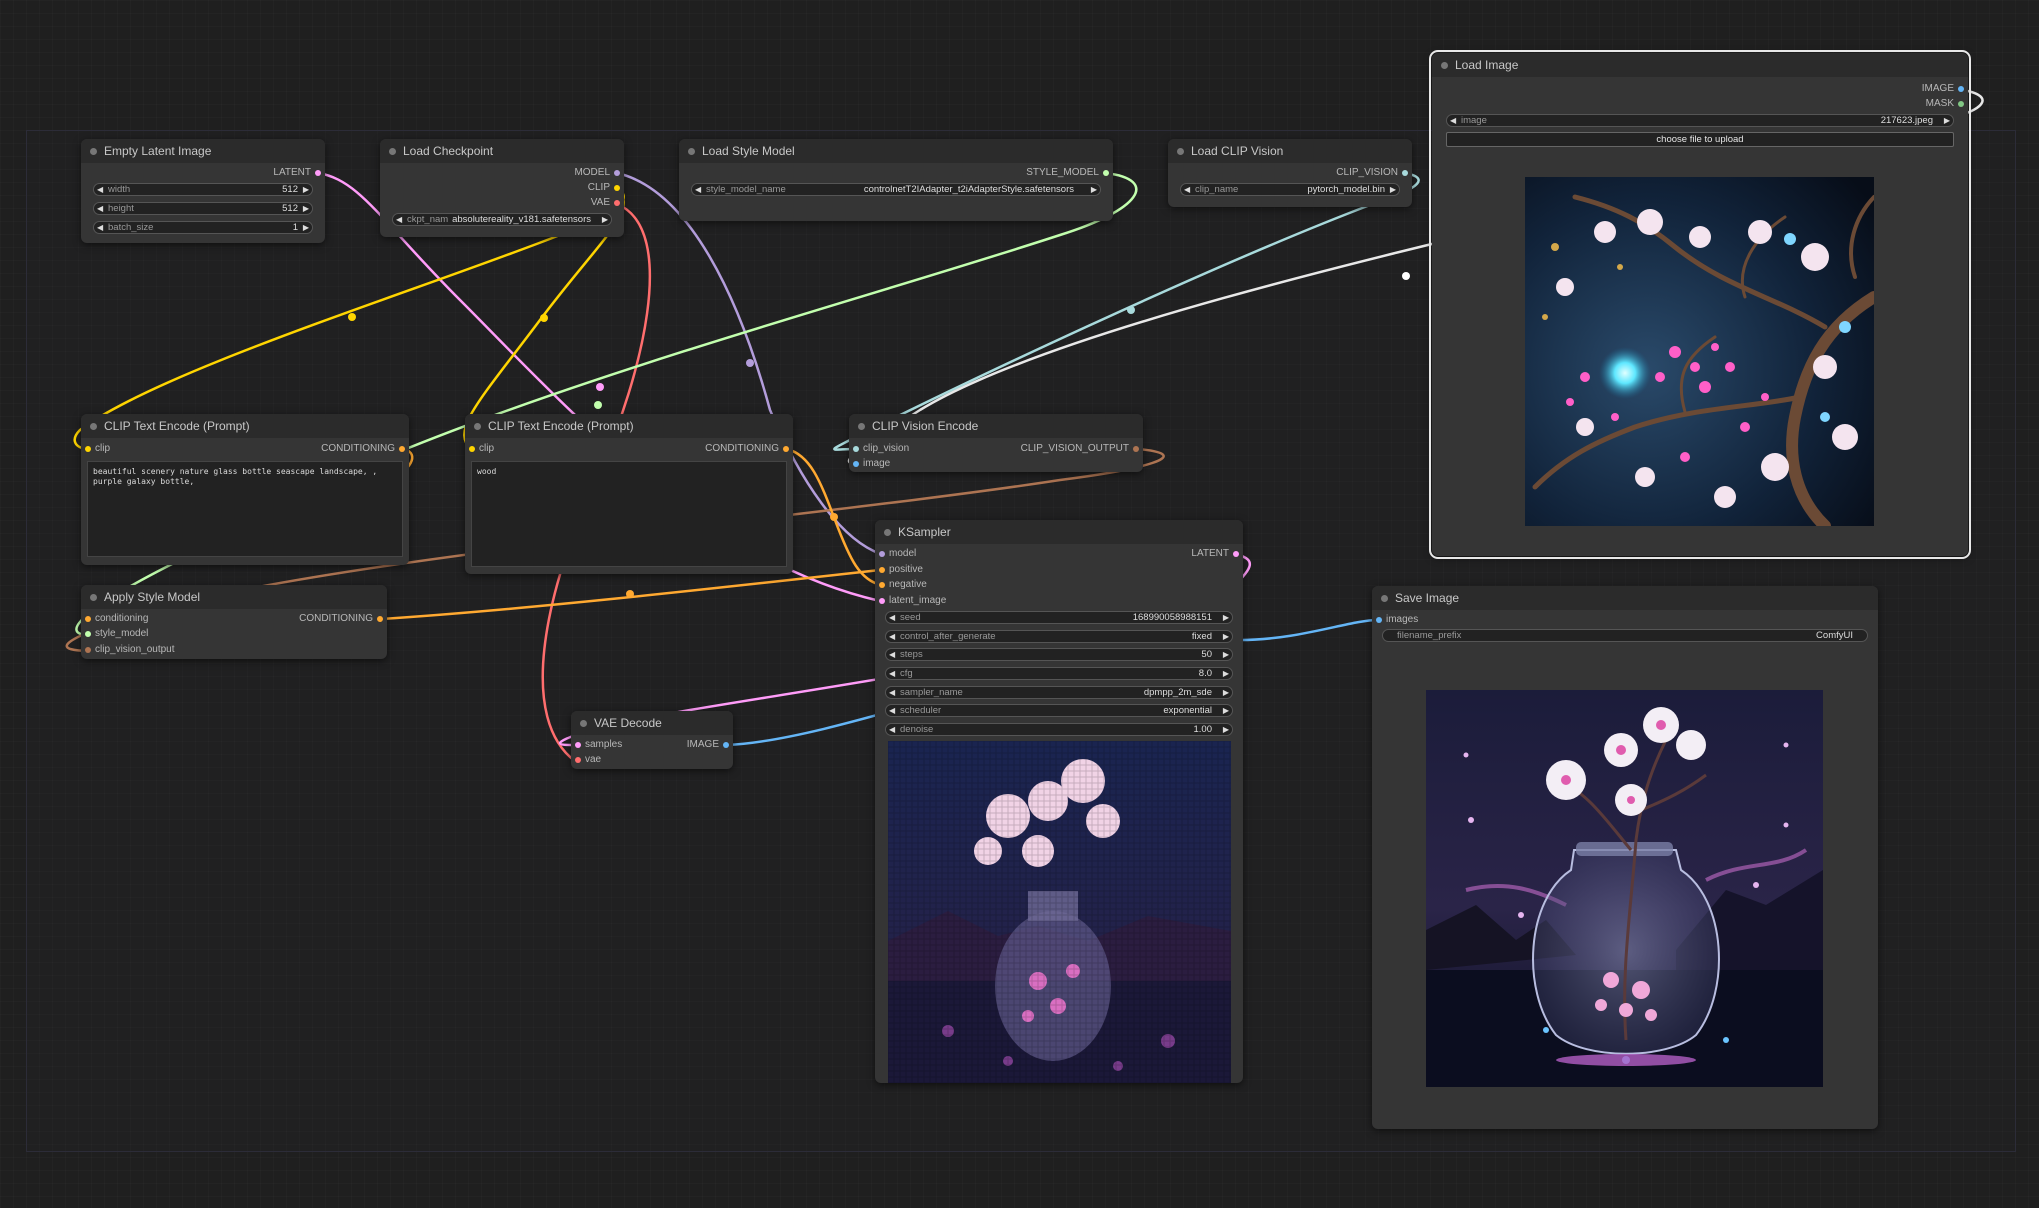 This screenshot has height=1208, width=2039. What do you see at coordinates (1026, 173) in the screenshot?
I see `output-style-model: STYLE_MODEL` at bounding box center [1026, 173].